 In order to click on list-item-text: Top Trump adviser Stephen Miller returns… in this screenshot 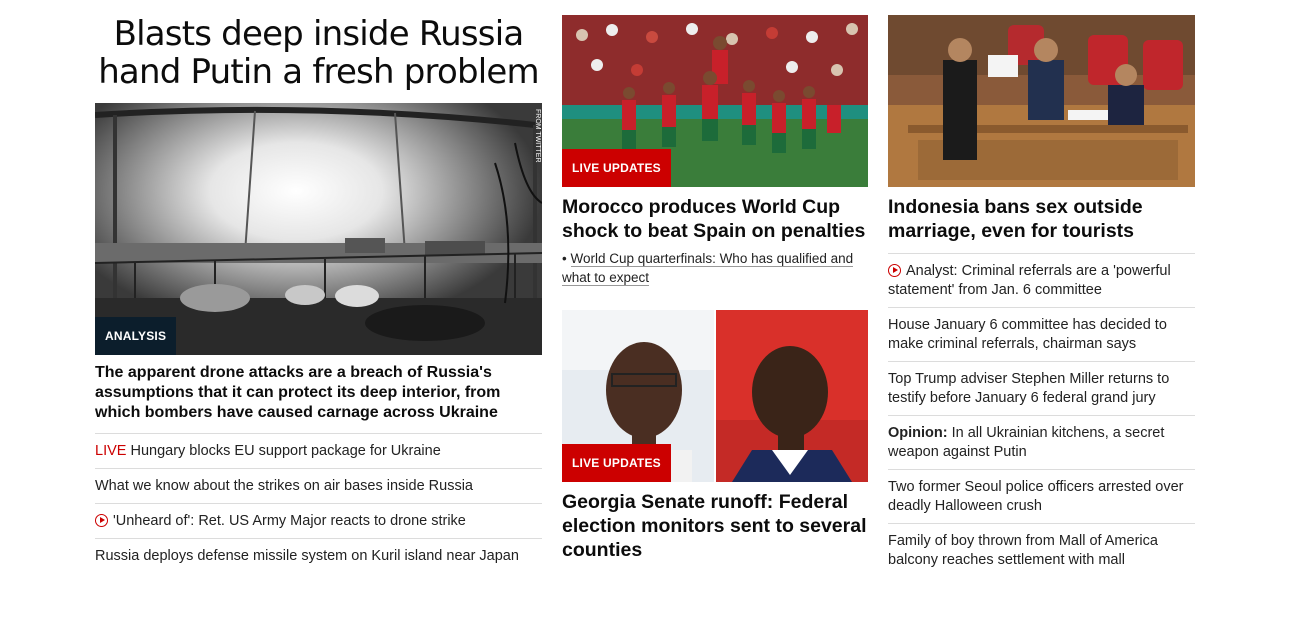, I will do `click(1029, 388)`.